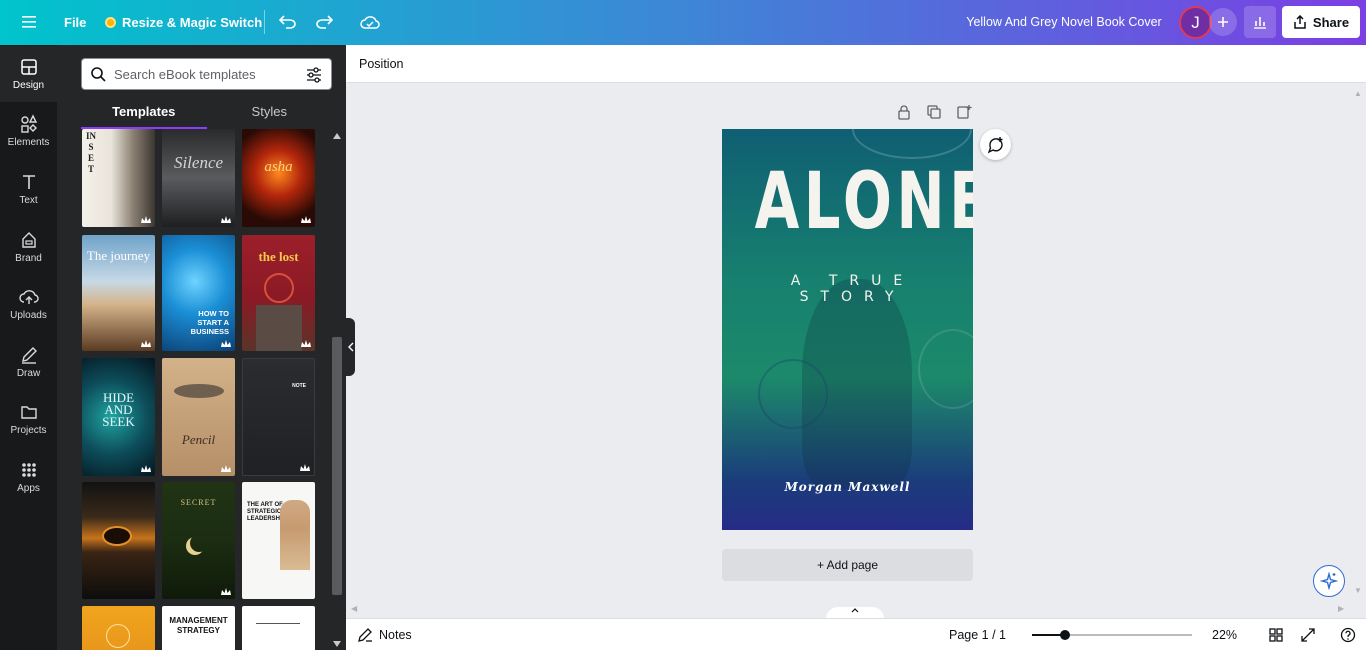 The image size is (1366, 650). Describe the element at coordinates (278, 167) in the screenshot. I see `template-title: asha` at that location.